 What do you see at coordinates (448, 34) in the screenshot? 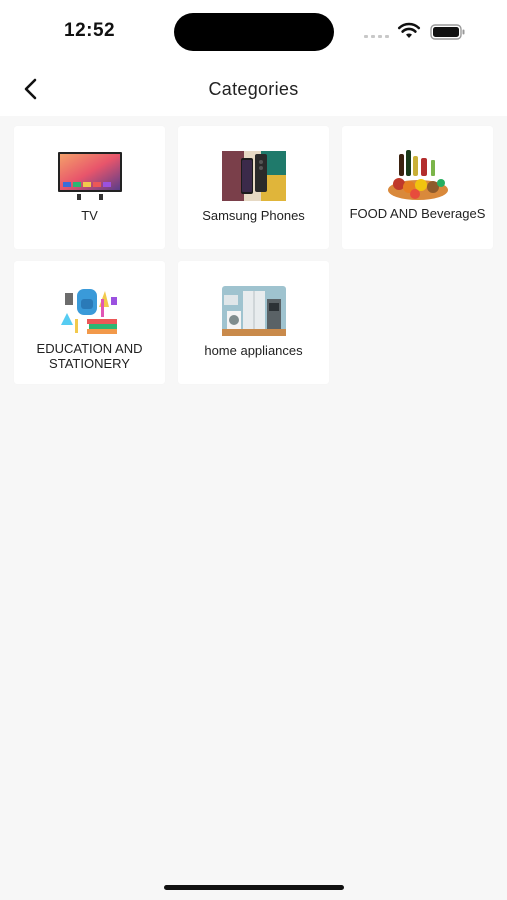
I see `battery-icon` at bounding box center [448, 34].